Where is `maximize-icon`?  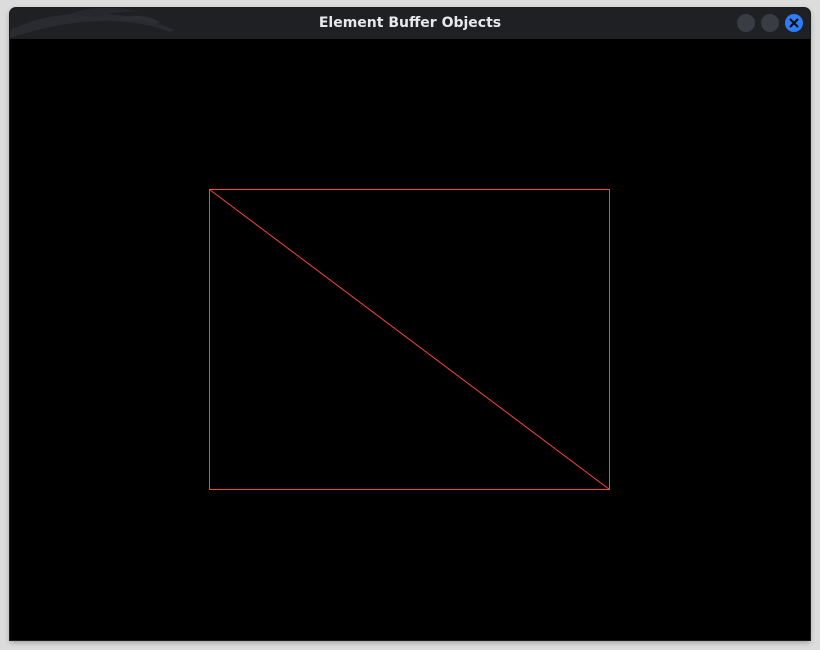 maximize-icon is located at coordinates (770, 23).